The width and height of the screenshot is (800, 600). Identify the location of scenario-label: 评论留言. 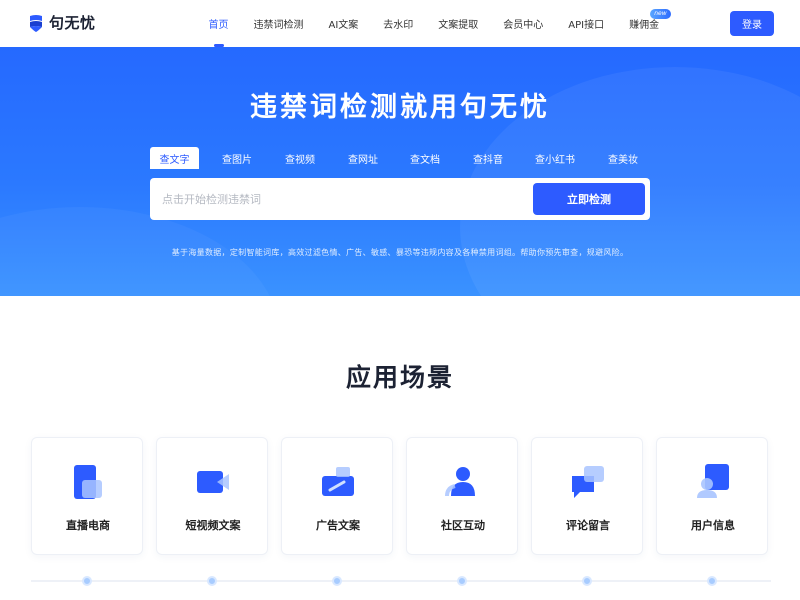
(588, 525).